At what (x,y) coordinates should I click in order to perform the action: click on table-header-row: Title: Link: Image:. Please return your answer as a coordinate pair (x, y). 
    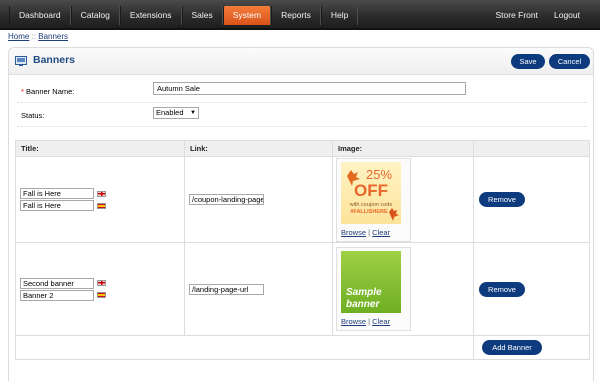
    Looking at the image, I should click on (302, 148).